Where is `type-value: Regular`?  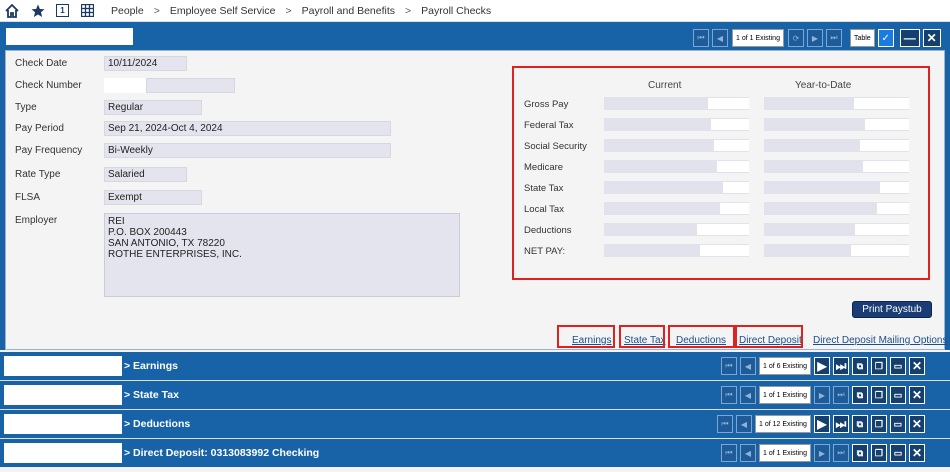
type-value: Regular is located at coordinates (153, 107).